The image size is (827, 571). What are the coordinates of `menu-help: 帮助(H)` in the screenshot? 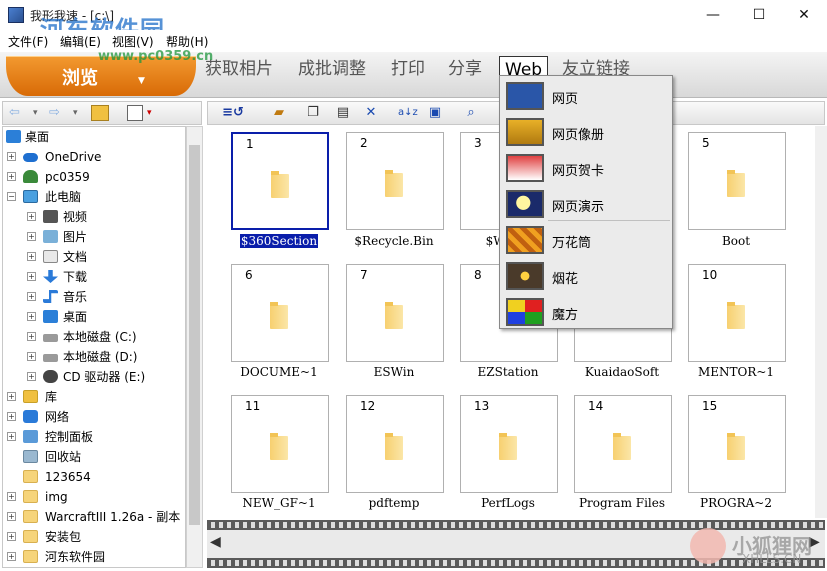 It's located at (187, 41).